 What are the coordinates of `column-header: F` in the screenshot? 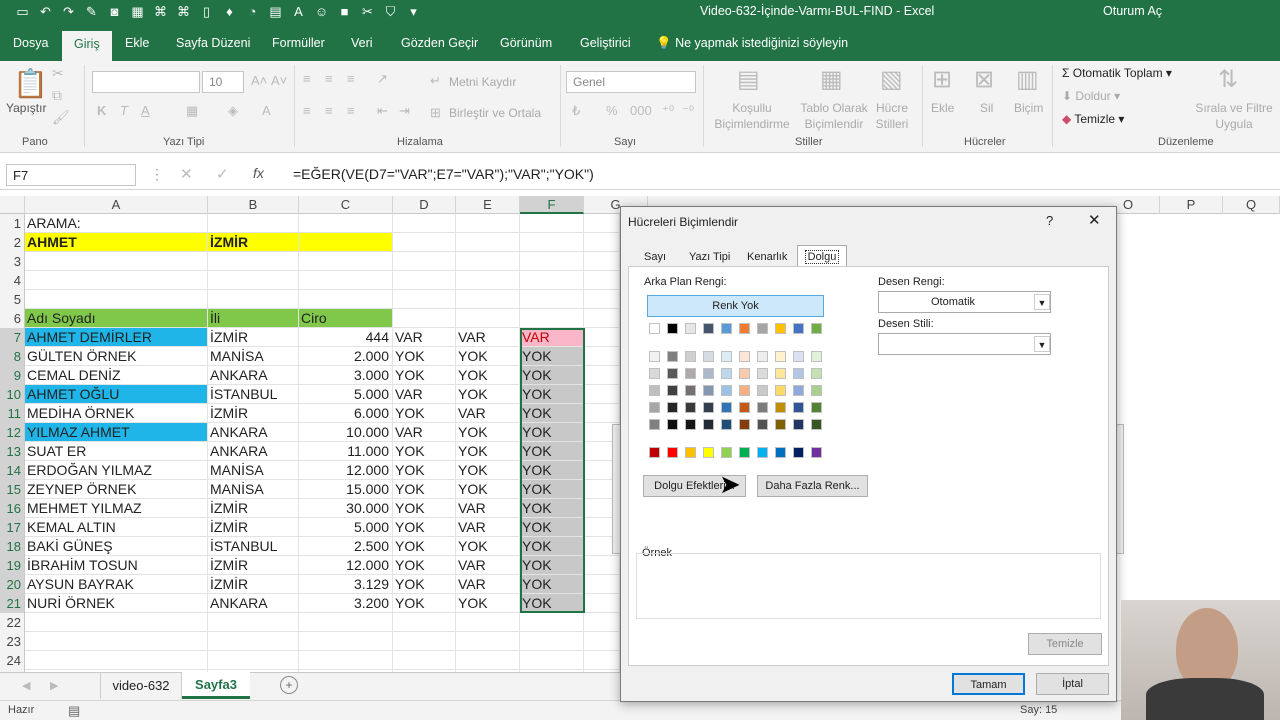 It's located at (552, 205).